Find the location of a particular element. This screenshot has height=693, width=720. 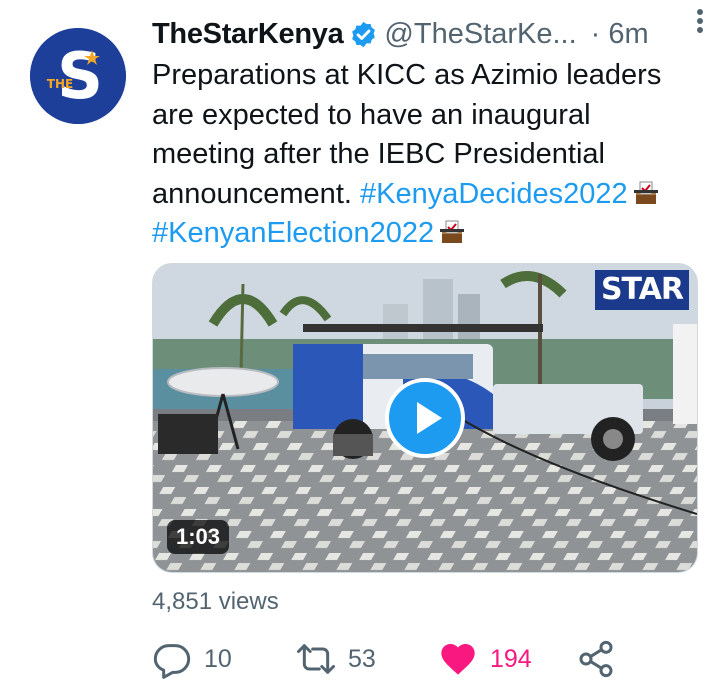

avatar: S THE is located at coordinates (78, 76).